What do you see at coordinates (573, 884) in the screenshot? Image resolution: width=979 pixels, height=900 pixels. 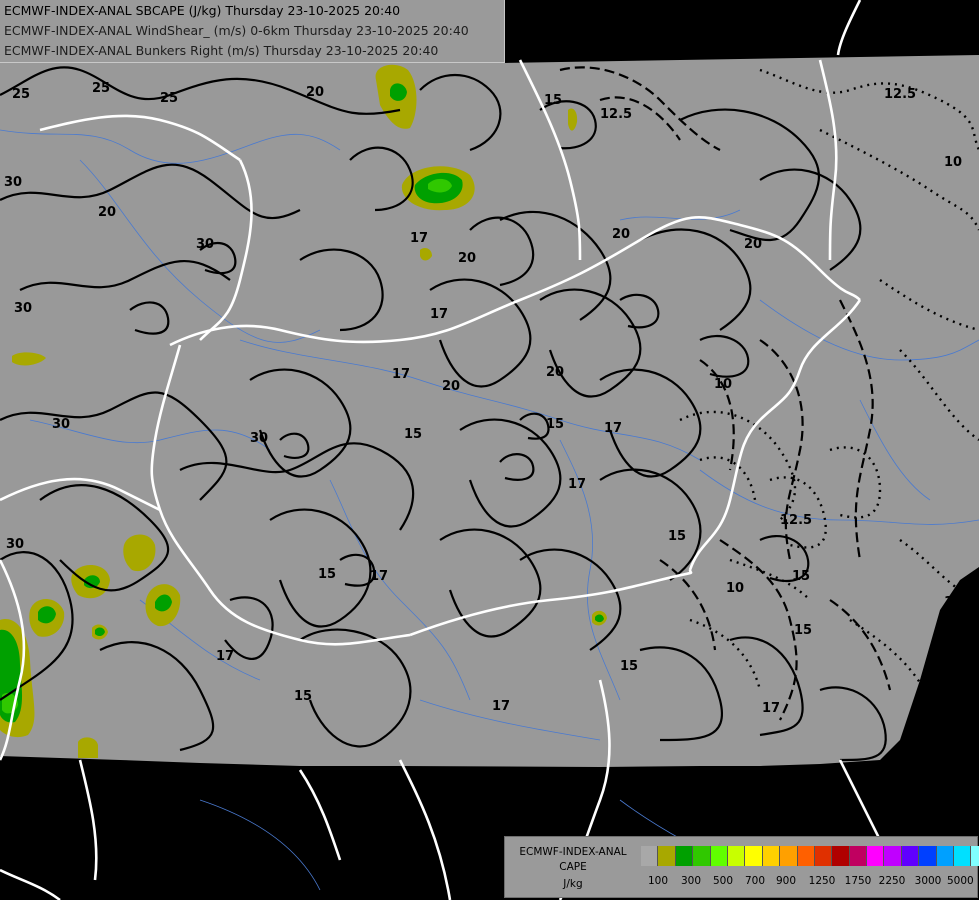 I see `legend-title-unit: J/kg` at bounding box center [573, 884].